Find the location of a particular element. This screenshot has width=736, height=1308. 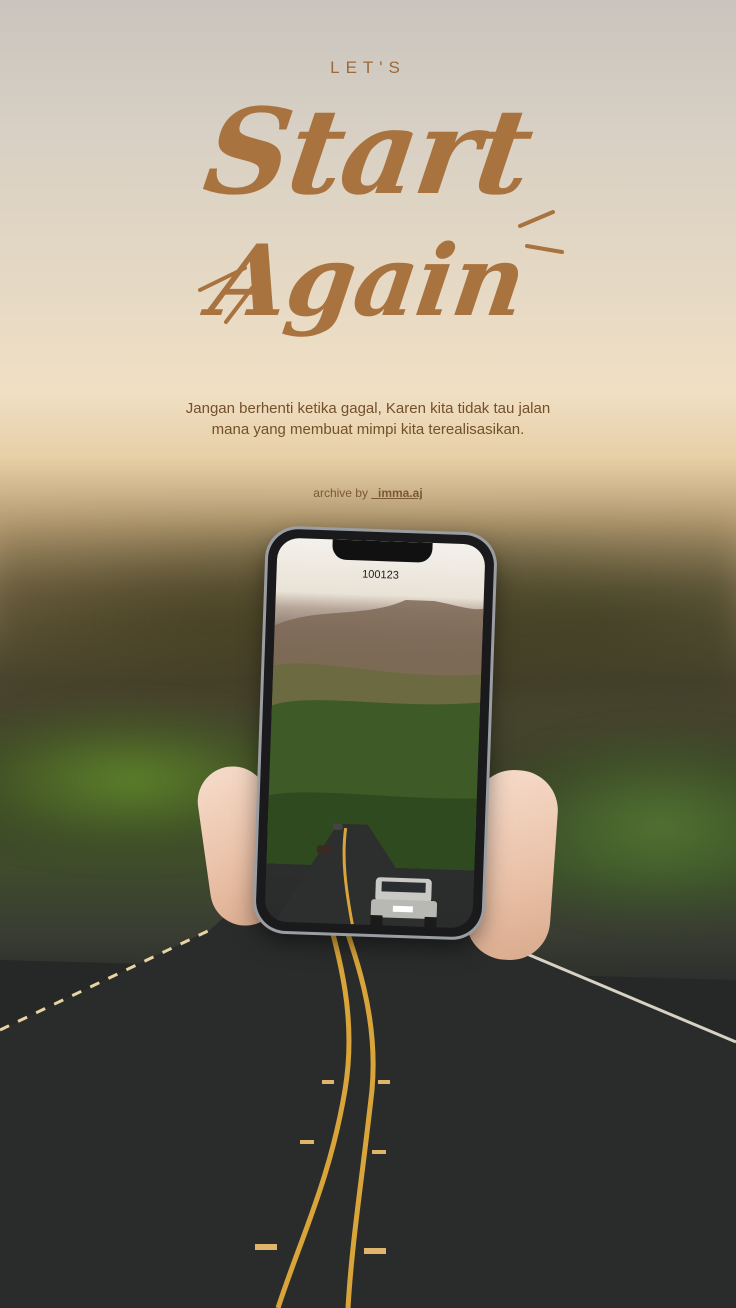

credit-prefix: archive by is located at coordinates (340, 493).